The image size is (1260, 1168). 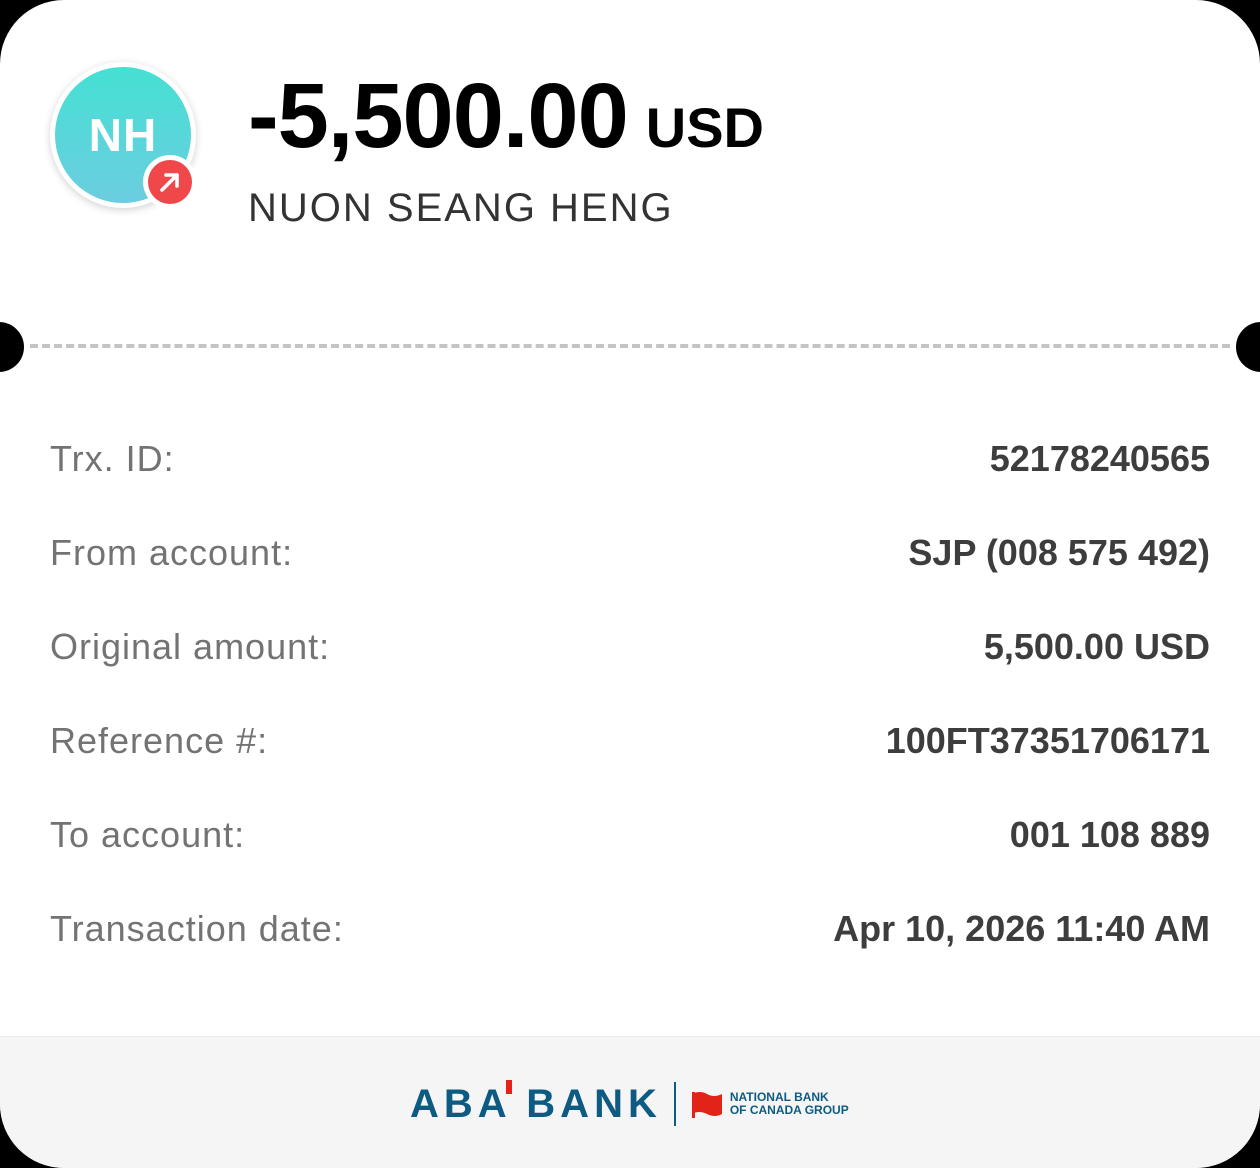 I want to click on detail-row-transaction-date: Transaction date: Apr 10, 2026 11:40 AM, so click(x=630, y=929).